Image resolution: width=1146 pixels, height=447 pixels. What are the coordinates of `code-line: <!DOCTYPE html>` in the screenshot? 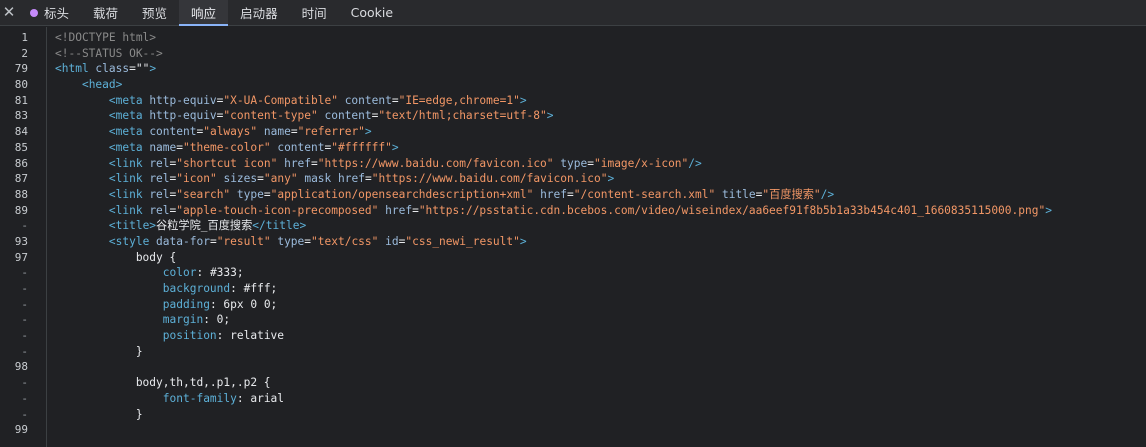 It's located at (600, 38).